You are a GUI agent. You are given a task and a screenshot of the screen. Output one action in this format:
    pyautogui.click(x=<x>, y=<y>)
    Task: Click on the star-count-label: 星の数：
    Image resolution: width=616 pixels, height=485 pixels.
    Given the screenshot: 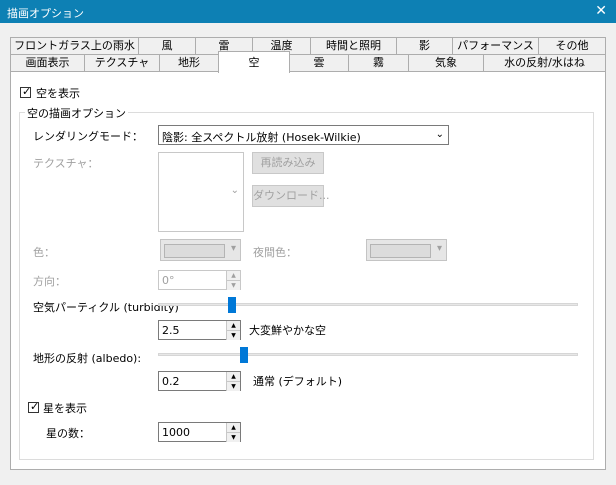 What is the action you would take?
    pyautogui.click(x=68, y=433)
    